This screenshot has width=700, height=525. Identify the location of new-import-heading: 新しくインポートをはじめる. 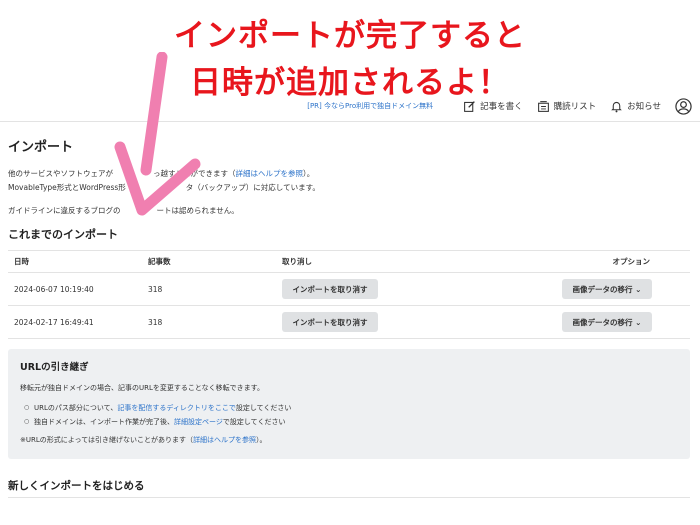
(76, 486).